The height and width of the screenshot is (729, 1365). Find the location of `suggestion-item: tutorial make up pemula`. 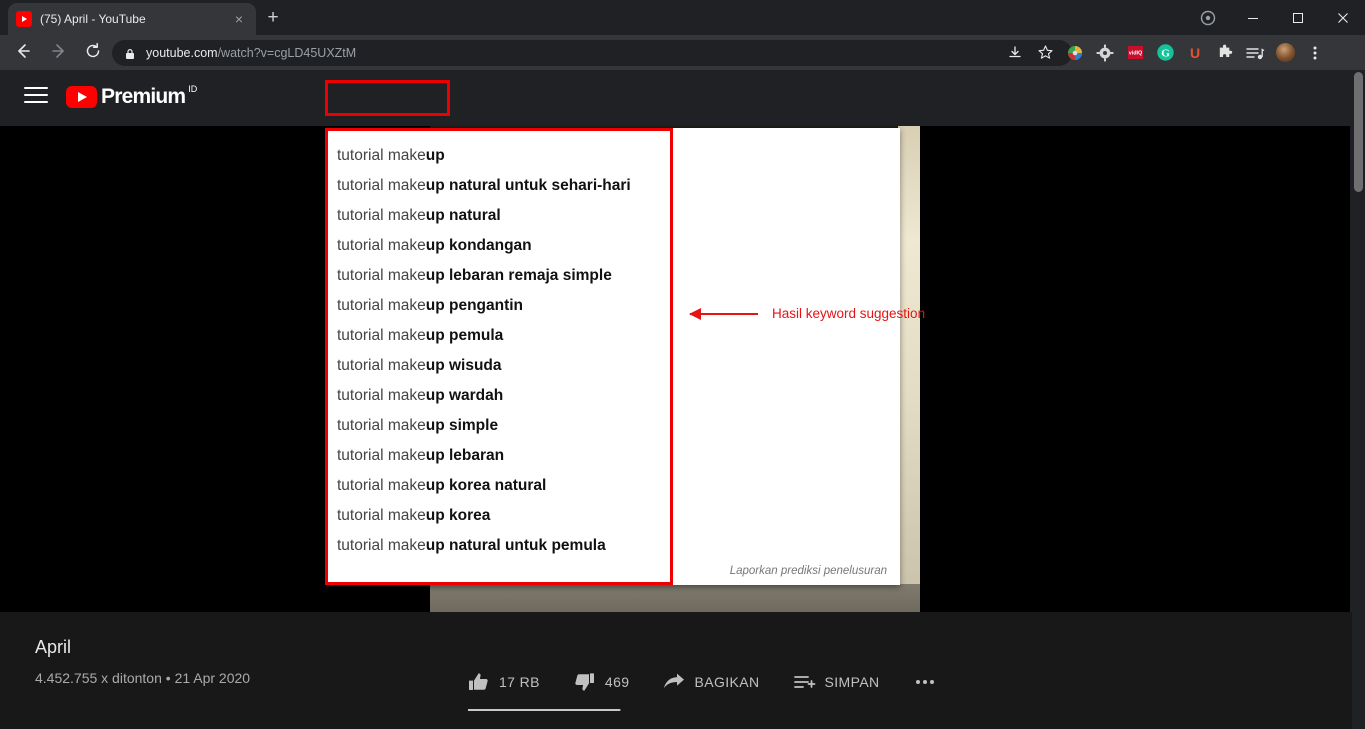

suggestion-item: tutorial make up pemula is located at coordinates (618, 336).